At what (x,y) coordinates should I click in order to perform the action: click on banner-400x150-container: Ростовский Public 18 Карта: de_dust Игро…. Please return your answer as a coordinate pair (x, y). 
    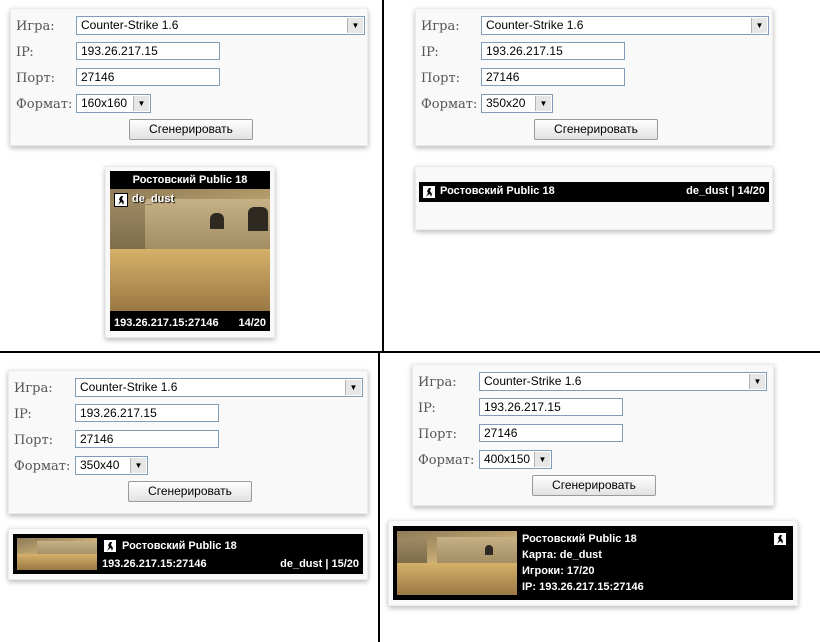
    Looking at the image, I should click on (593, 563).